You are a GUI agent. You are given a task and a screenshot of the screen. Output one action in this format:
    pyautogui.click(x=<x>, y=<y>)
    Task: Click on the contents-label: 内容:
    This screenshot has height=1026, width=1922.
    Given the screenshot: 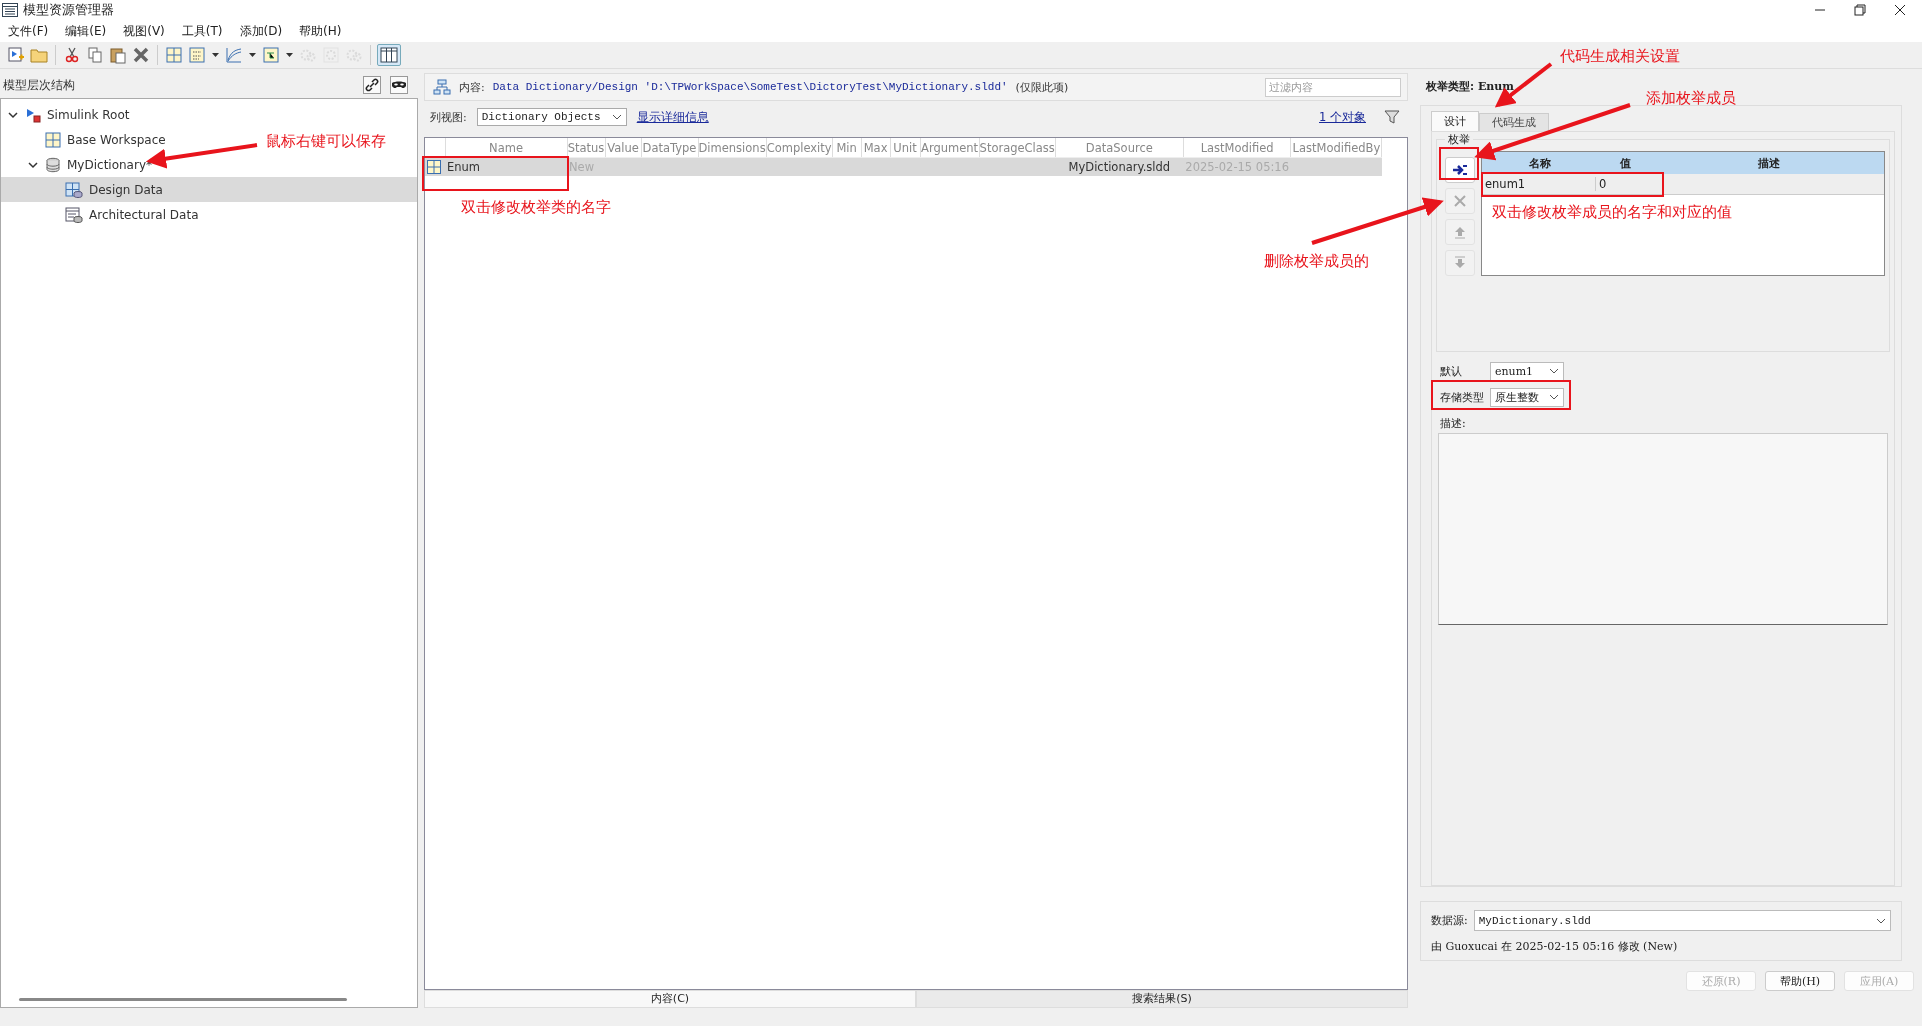 What is the action you would take?
    pyautogui.click(x=472, y=87)
    